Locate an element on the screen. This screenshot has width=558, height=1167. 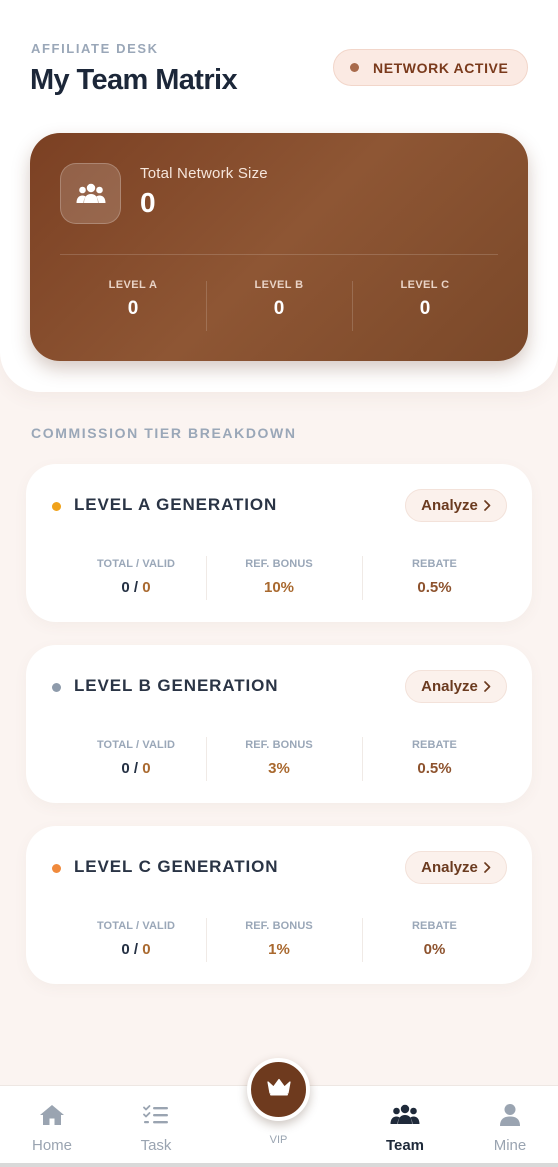
page-eyebrow: AFFILIATE DESK is located at coordinates (95, 48).